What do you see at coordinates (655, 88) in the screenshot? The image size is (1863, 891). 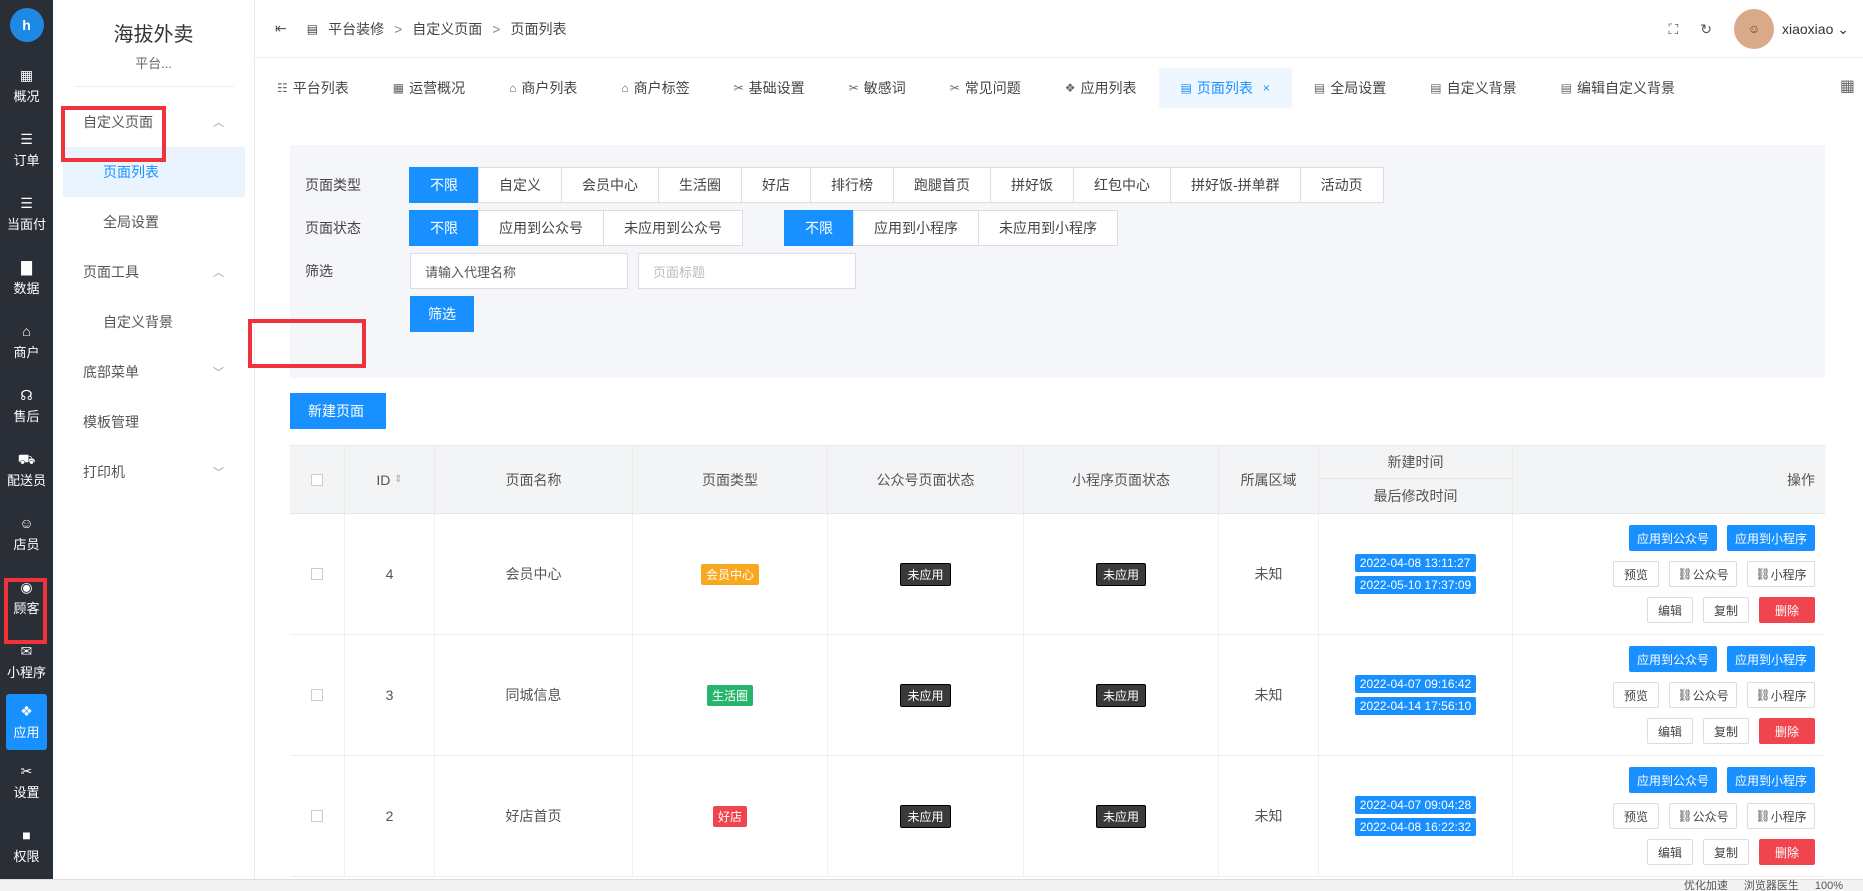 I see `tab-4: ⌂ 商户标签` at bounding box center [655, 88].